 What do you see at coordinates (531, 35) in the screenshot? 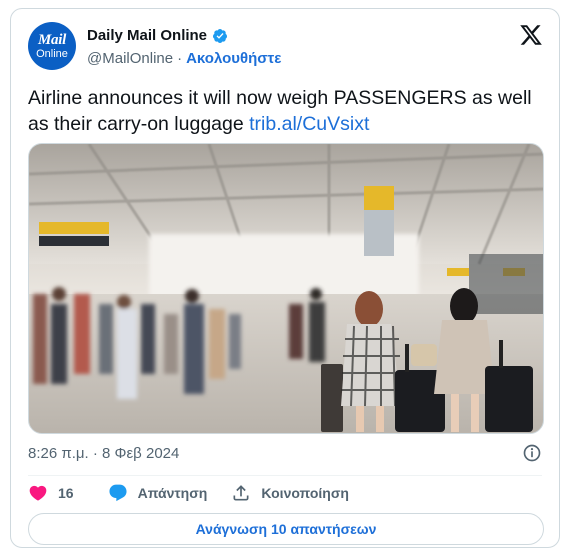
I see `x-logo-icon` at bounding box center [531, 35].